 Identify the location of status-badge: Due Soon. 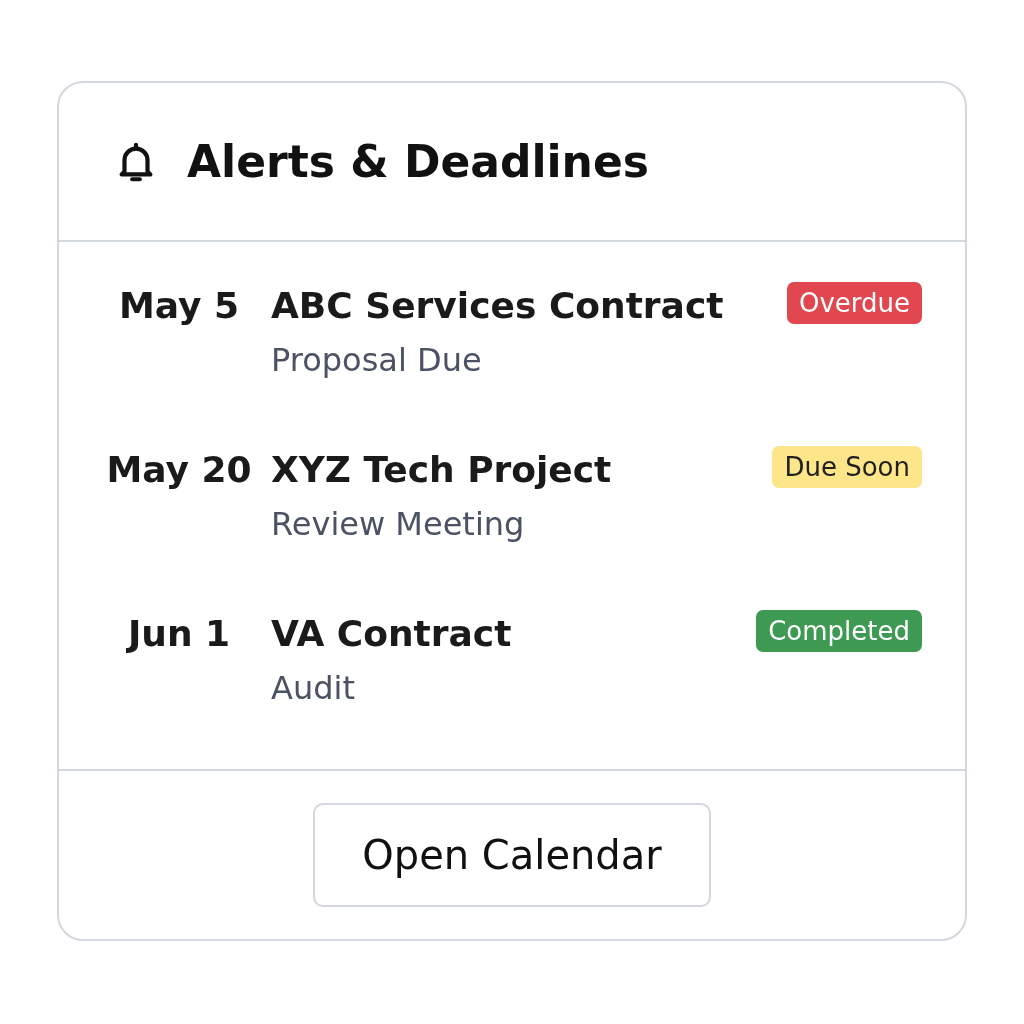
(847, 467).